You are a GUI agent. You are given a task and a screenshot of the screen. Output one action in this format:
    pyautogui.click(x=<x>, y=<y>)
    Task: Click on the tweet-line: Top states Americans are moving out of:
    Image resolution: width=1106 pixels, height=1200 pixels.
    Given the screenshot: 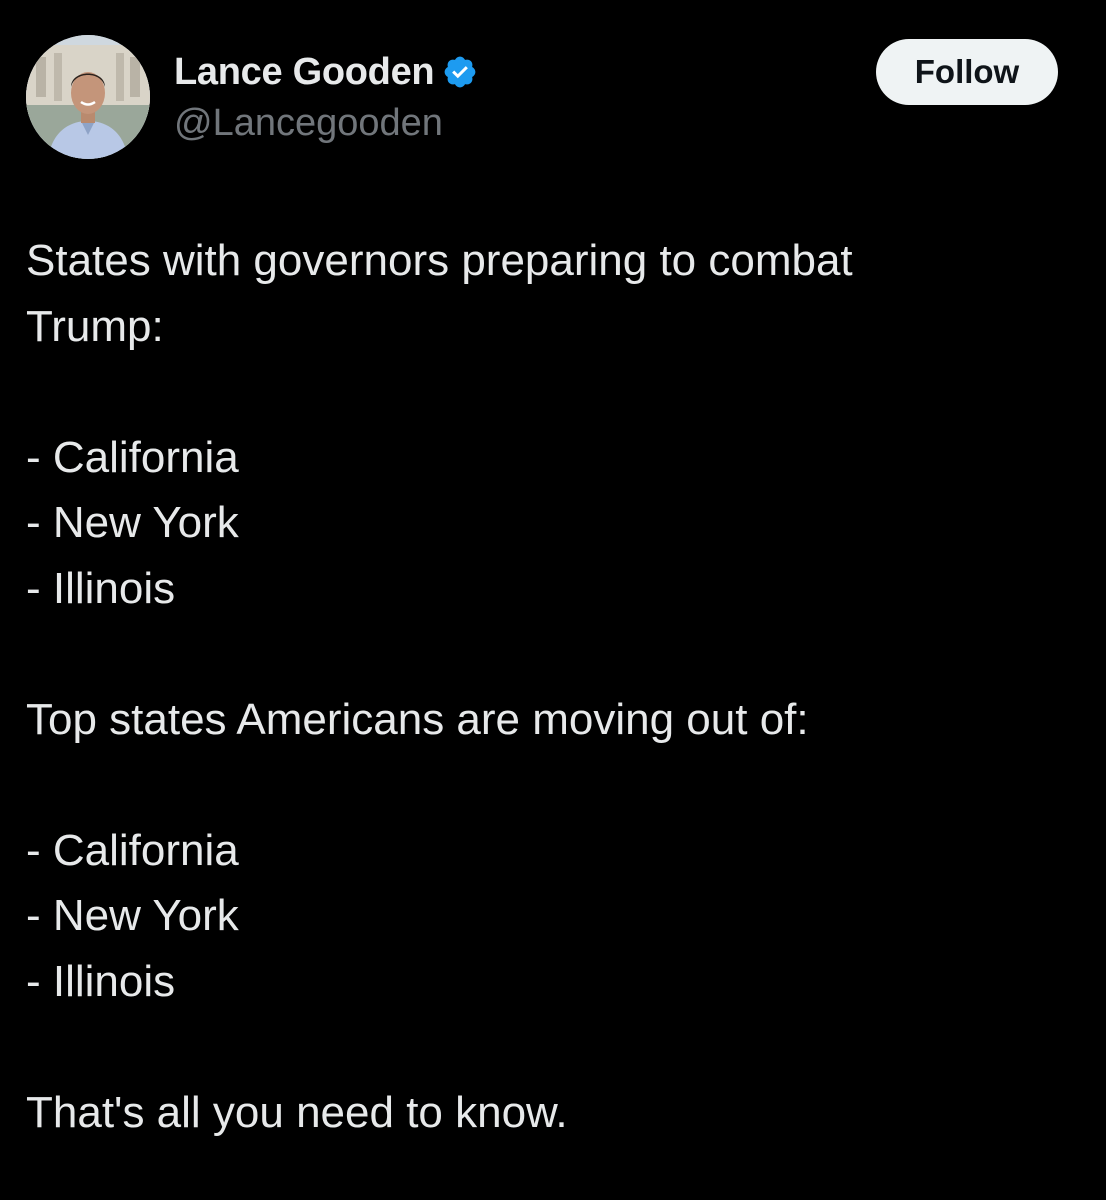 What is the action you would take?
    pyautogui.click(x=417, y=719)
    